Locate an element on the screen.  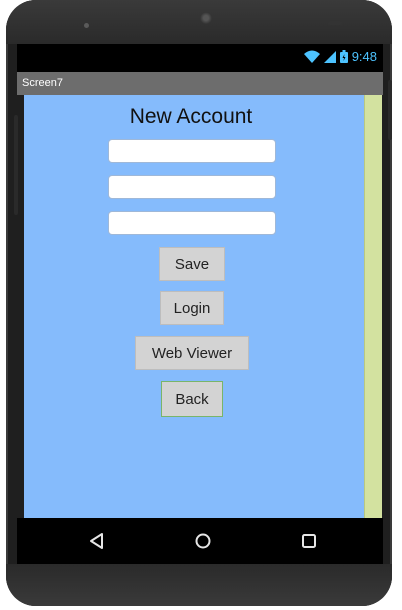
recents-square-icon is located at coordinates (309, 541).